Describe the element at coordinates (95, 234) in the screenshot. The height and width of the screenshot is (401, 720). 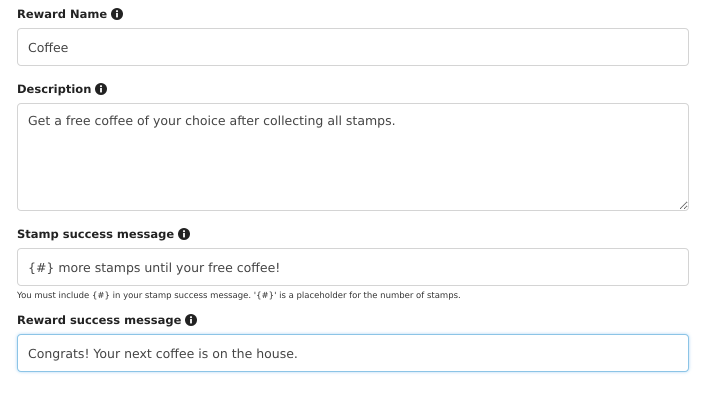
I see `field-label: Stamp success message` at that location.